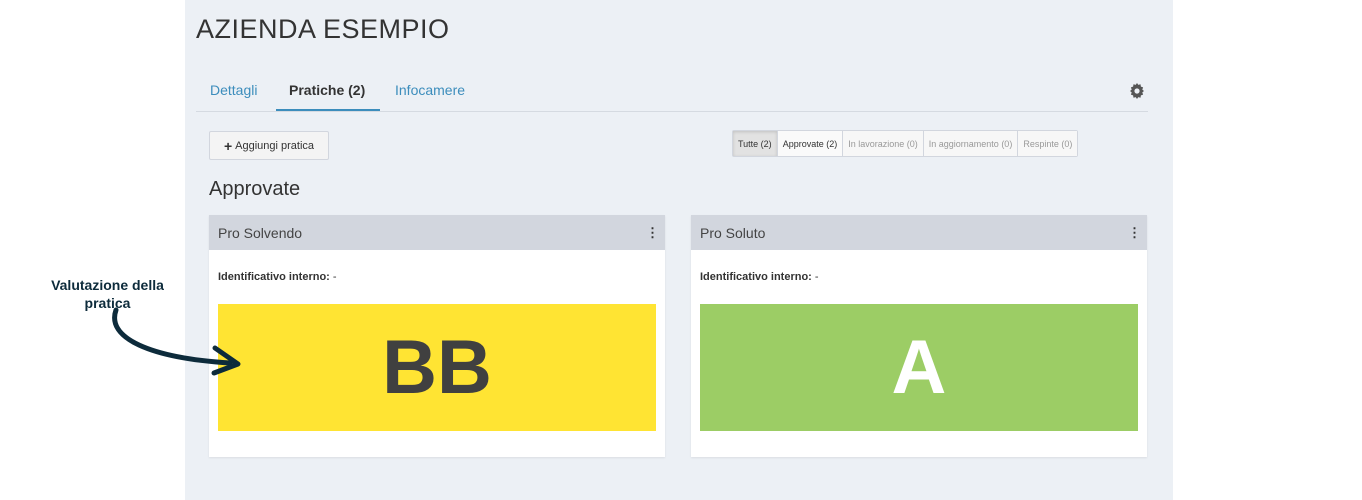  I want to click on add-pratica-label: Aggiungi pratica, so click(275, 145).